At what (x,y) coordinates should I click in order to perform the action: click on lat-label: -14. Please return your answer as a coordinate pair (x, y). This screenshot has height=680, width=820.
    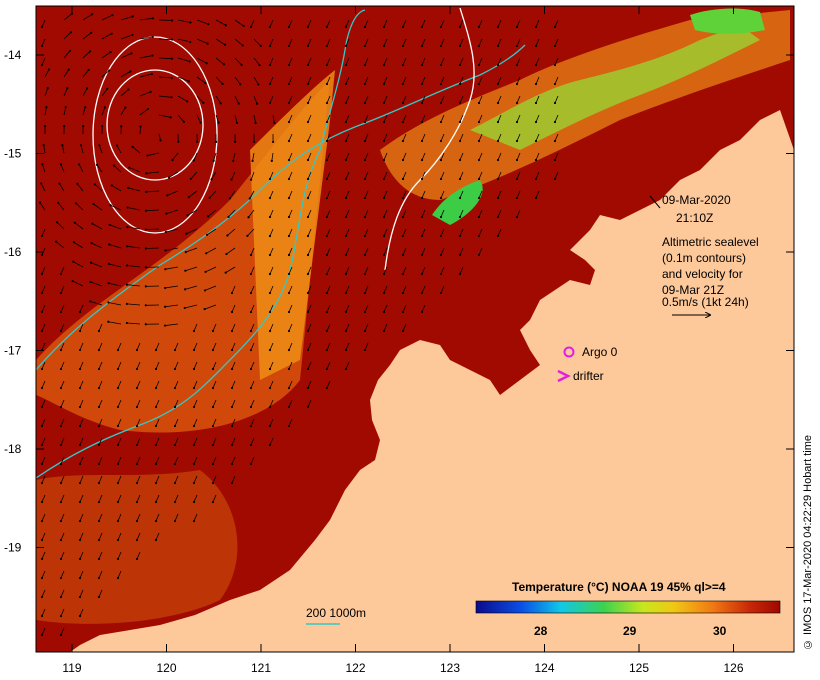
    Looking at the image, I should click on (13, 55).